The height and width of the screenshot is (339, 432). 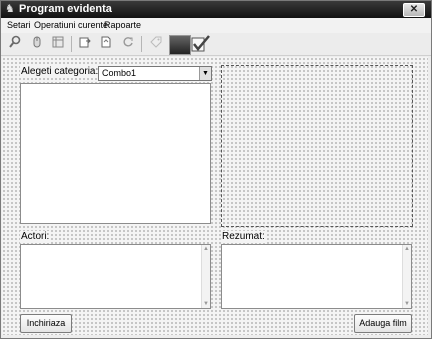 I want to click on rent-button: Inchiriaza, so click(x=46, y=323).